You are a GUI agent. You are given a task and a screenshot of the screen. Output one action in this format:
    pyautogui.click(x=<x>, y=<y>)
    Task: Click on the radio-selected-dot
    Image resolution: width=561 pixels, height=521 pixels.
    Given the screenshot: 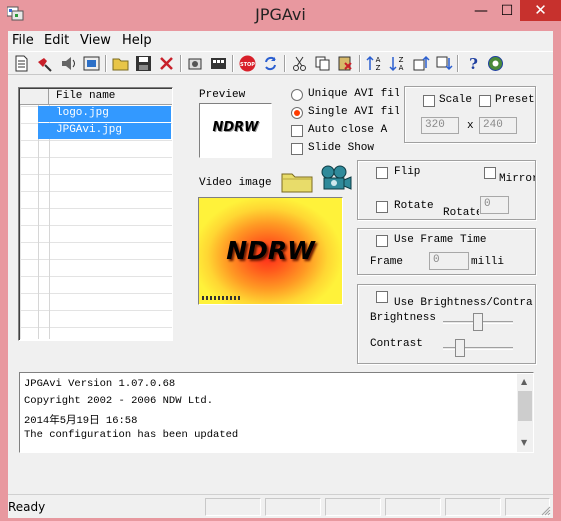 What is the action you would take?
    pyautogui.click(x=297, y=113)
    